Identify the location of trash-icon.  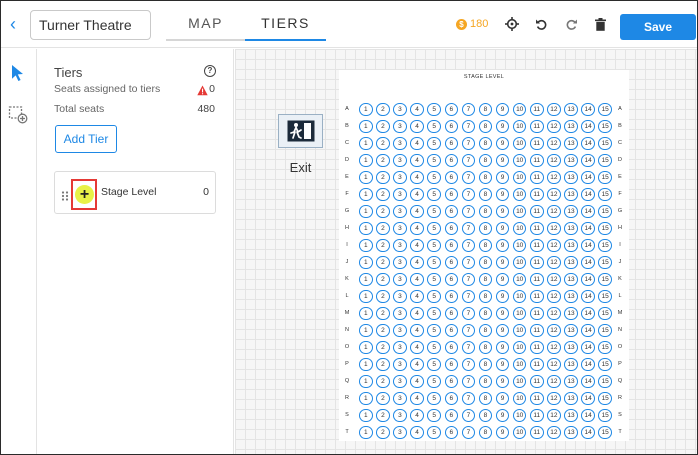
(600, 24).